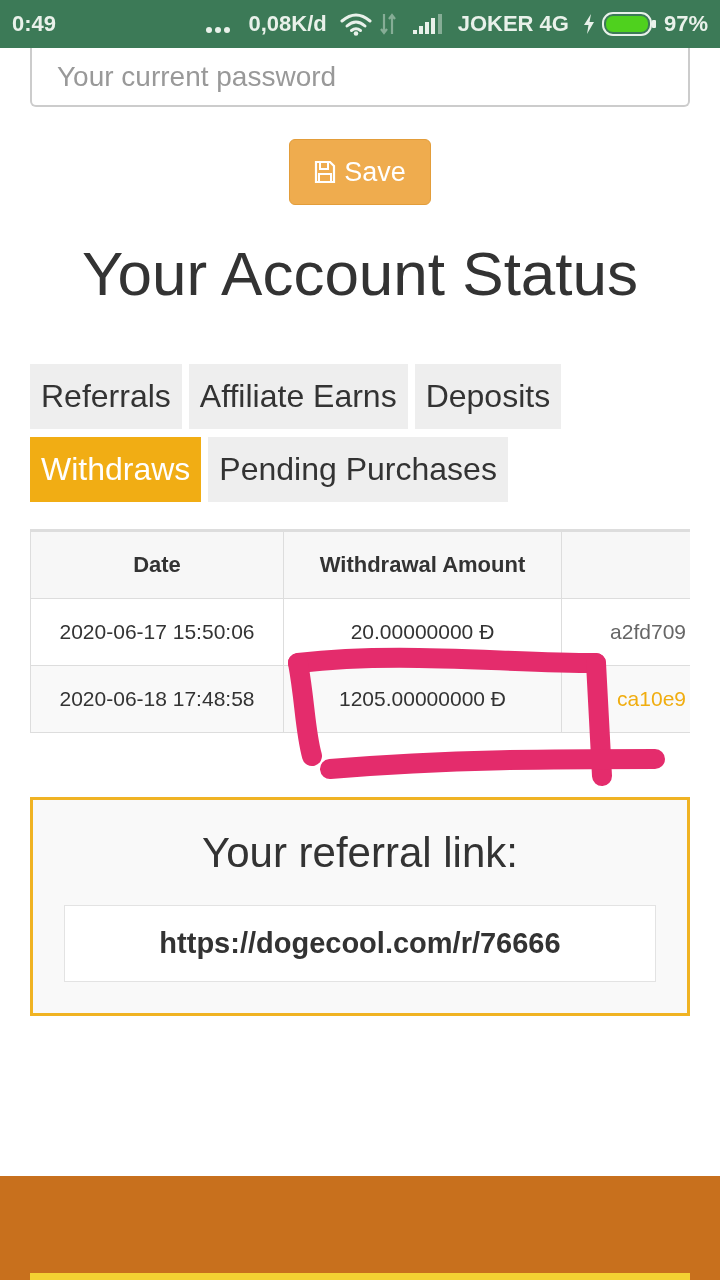 The image size is (720, 1280). I want to click on transaction-id: a2fd709, so click(648, 631).